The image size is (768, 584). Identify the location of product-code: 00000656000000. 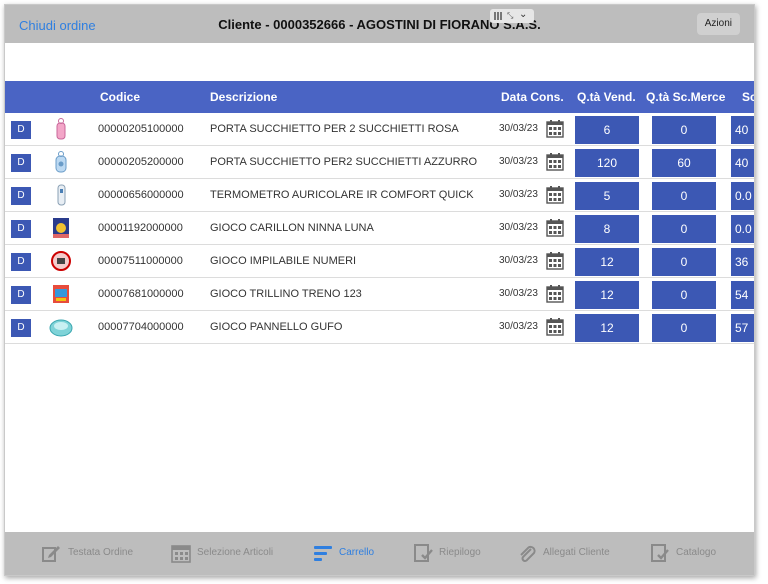
(141, 195).